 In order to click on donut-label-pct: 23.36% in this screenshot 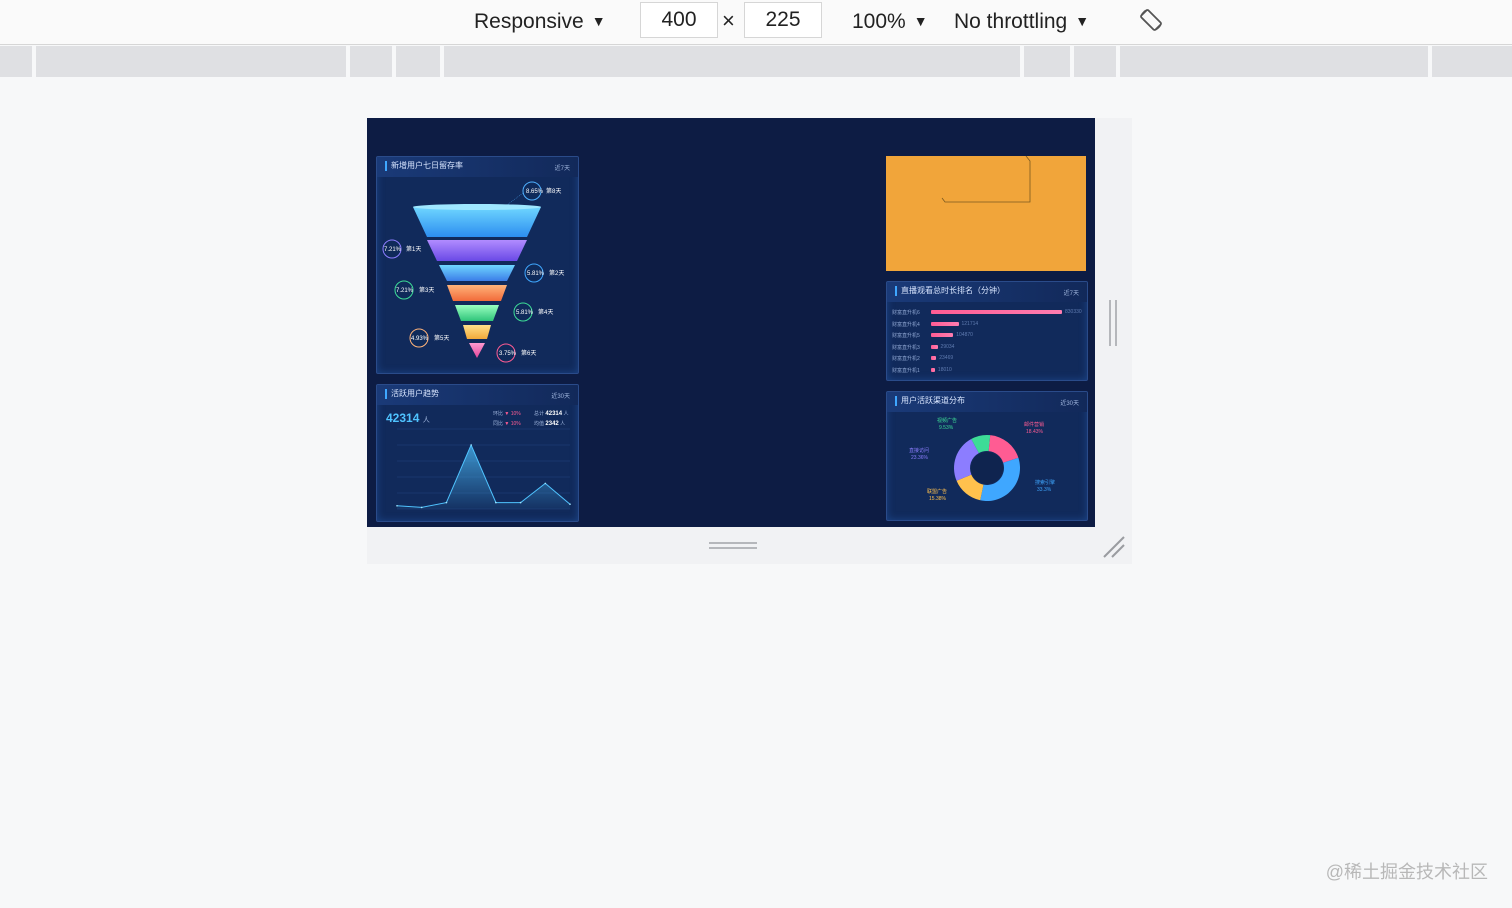, I will do `click(920, 458)`.